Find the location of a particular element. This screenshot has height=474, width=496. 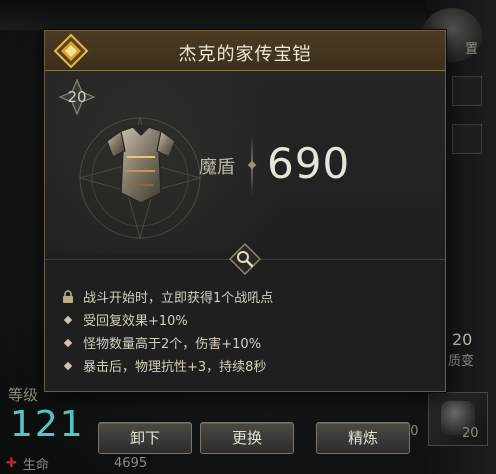

hp-row: ✚ 生命 is located at coordinates (27, 463).